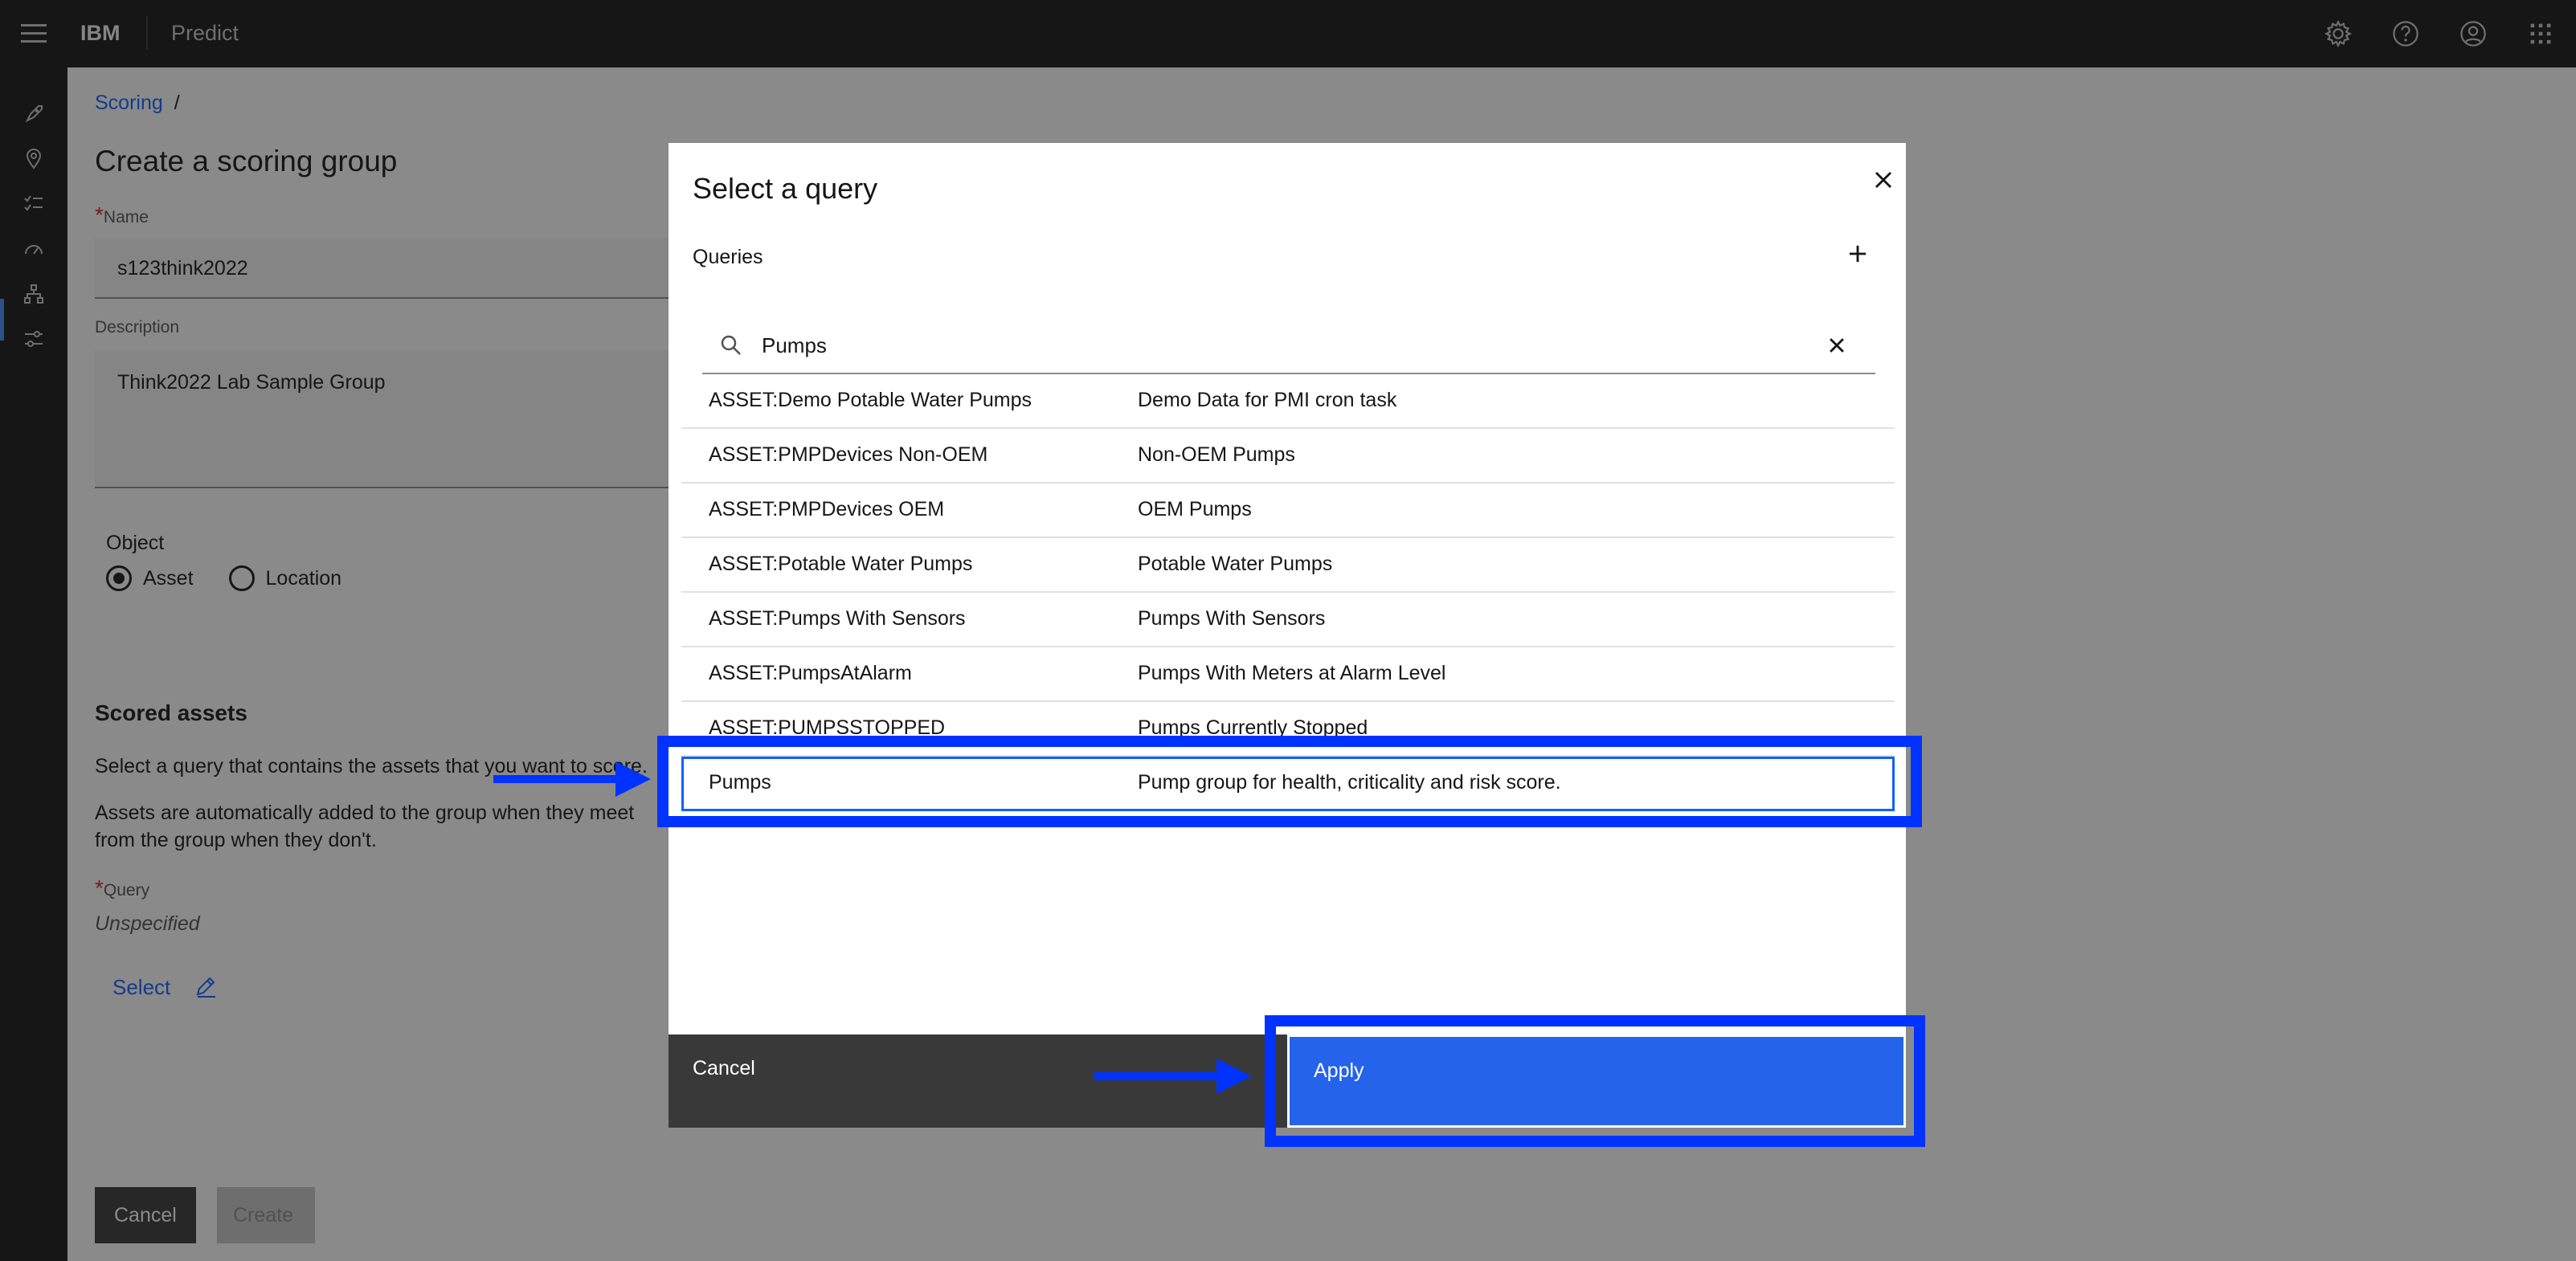 This screenshot has width=2576, height=1261. I want to click on query-description: Non-OEM Pumps, so click(1216, 454).